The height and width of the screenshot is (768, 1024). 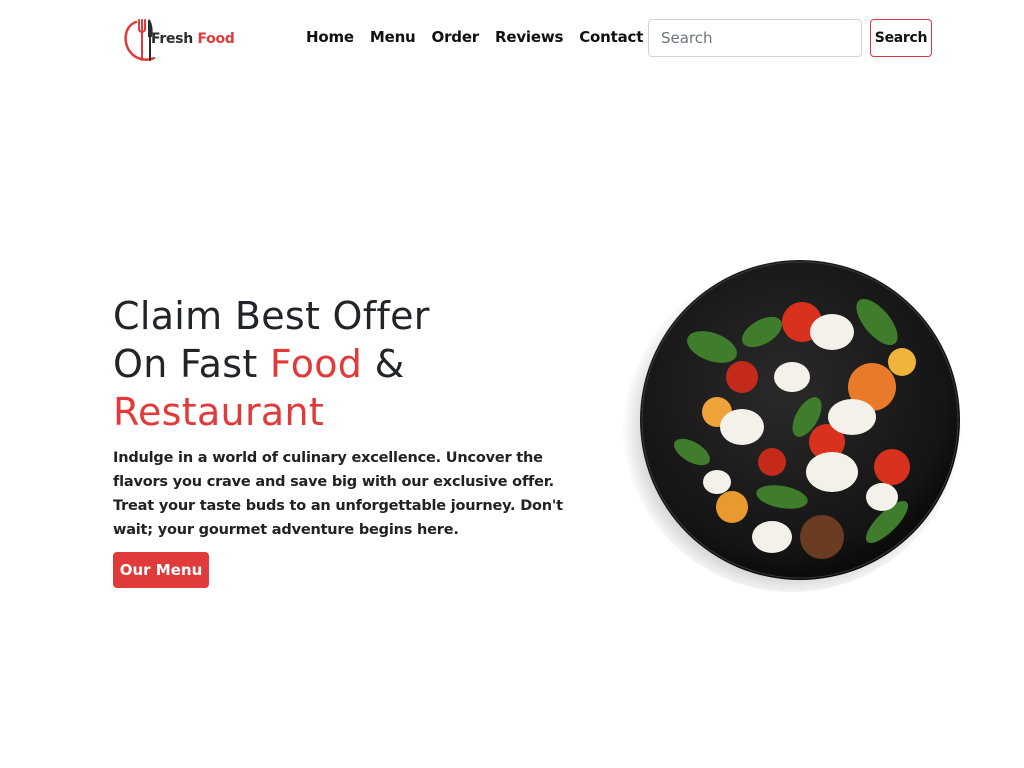 I want to click on nav-order: Order, so click(x=455, y=37).